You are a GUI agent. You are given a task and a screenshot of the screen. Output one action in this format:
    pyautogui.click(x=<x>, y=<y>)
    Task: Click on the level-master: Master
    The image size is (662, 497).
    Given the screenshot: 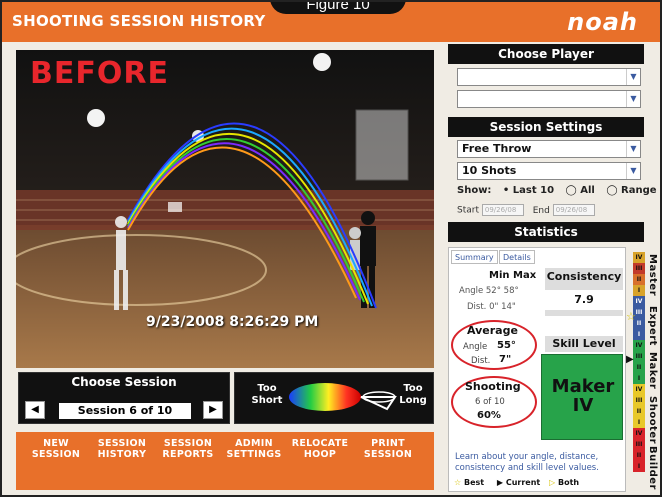 What is the action you would take?
    pyautogui.click(x=652, y=275)
    